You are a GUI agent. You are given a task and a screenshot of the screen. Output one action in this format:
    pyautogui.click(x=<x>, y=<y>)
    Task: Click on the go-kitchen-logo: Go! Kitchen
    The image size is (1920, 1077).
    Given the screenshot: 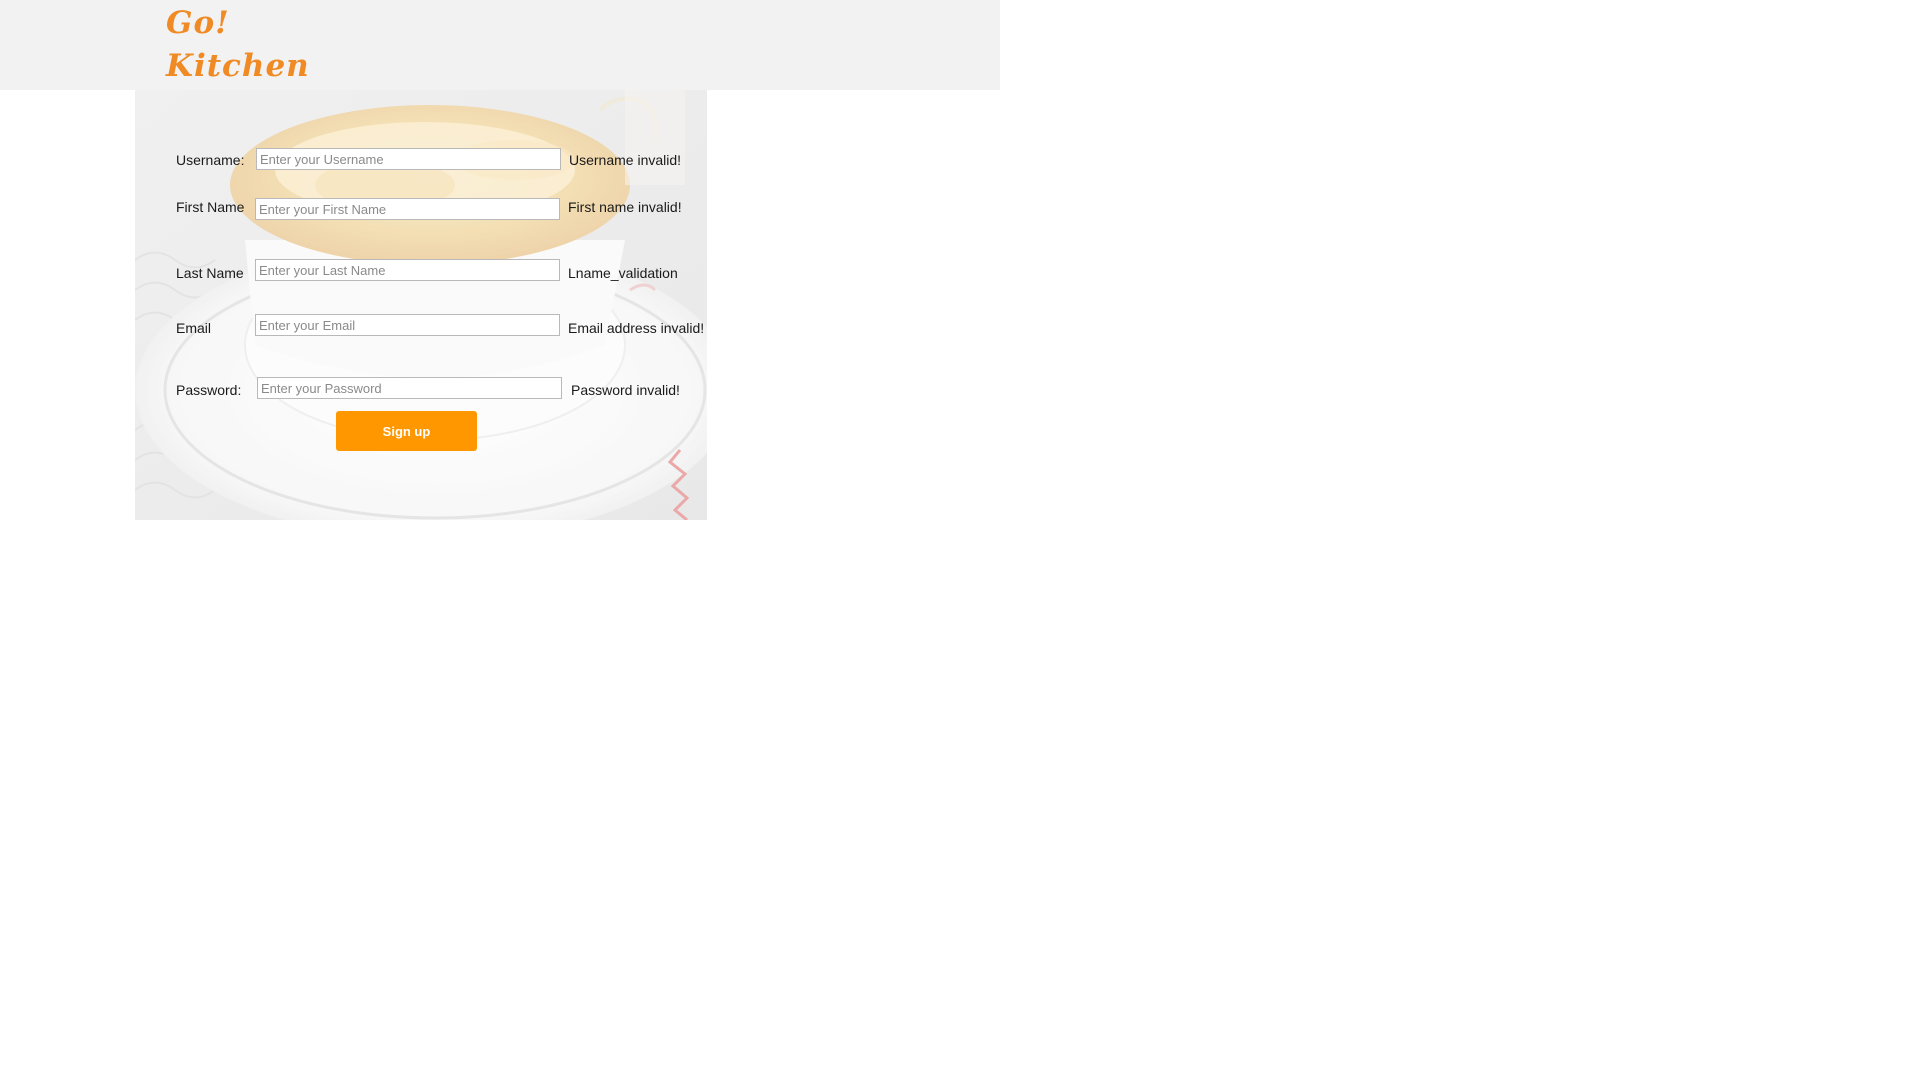 What is the action you would take?
    pyautogui.click(x=238, y=45)
    